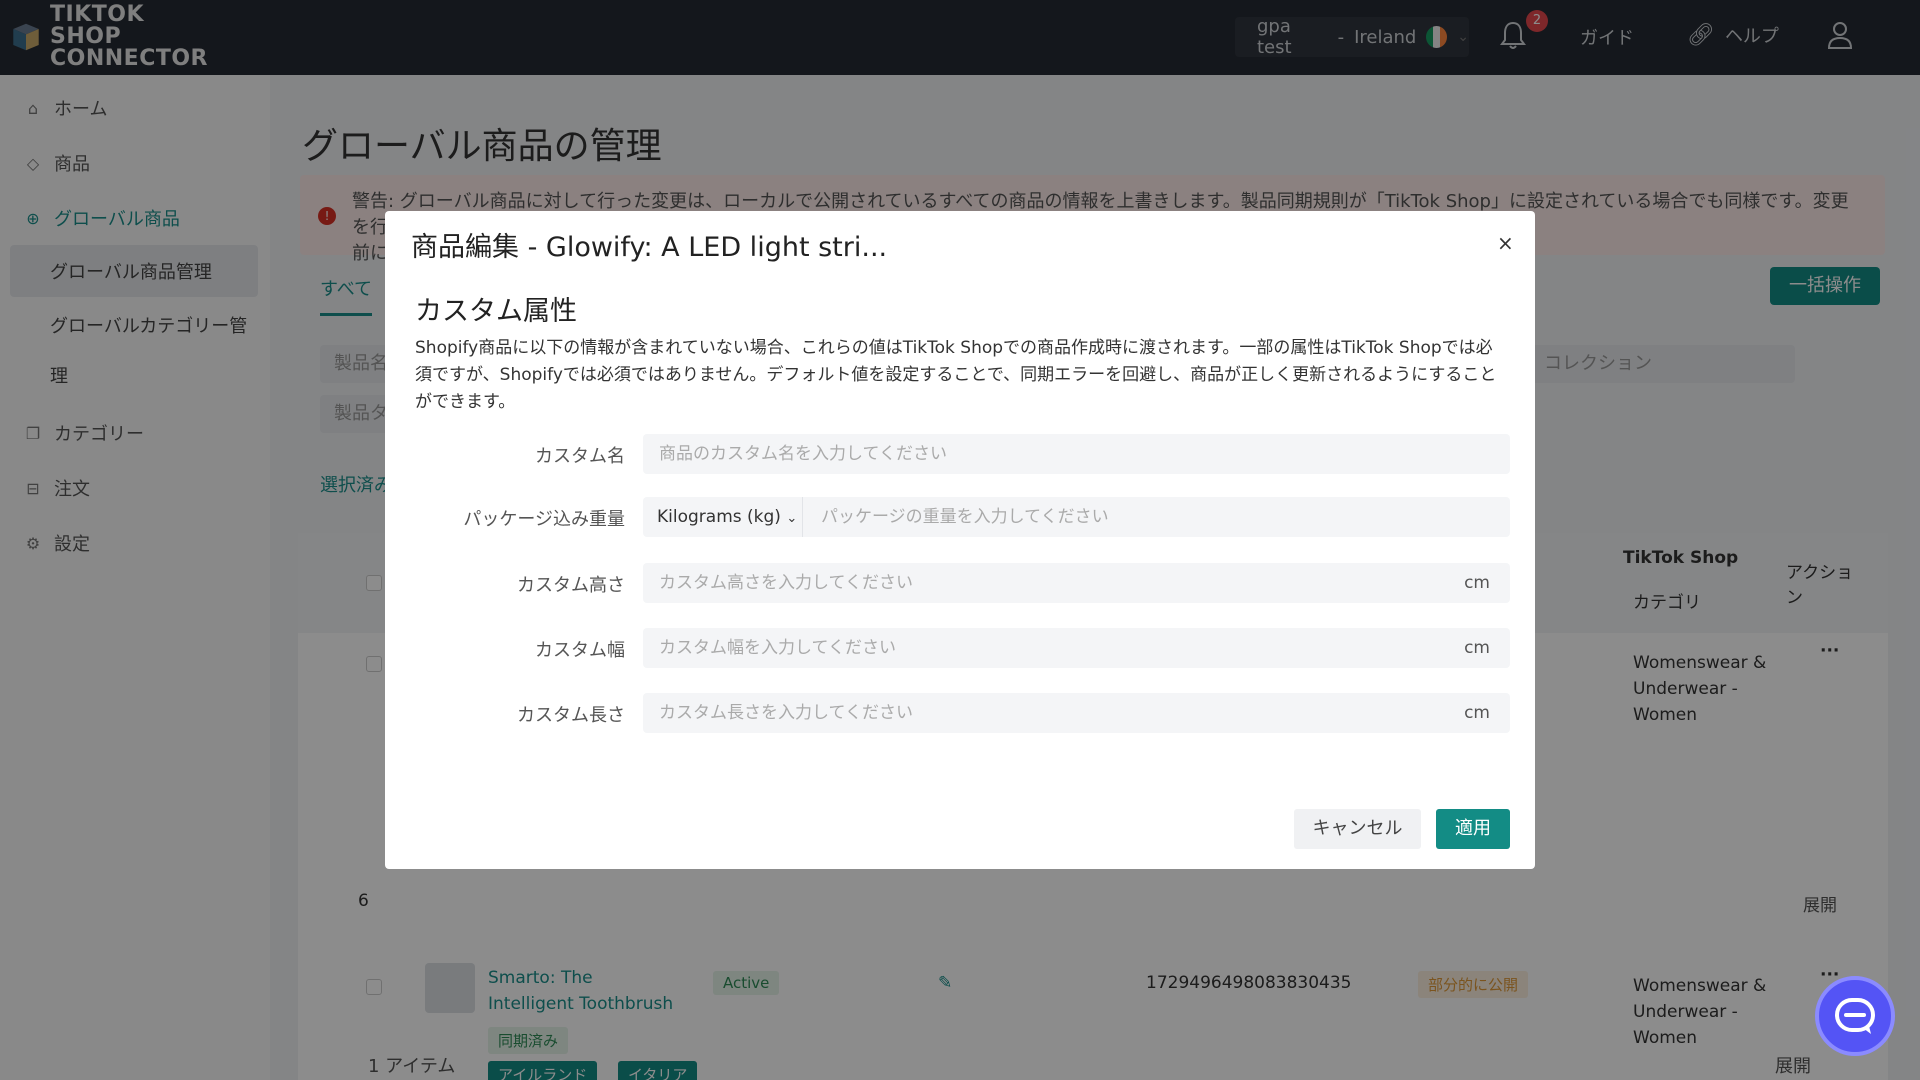  What do you see at coordinates (1357, 829) in the screenshot?
I see `cancel-button: キャンセル` at bounding box center [1357, 829].